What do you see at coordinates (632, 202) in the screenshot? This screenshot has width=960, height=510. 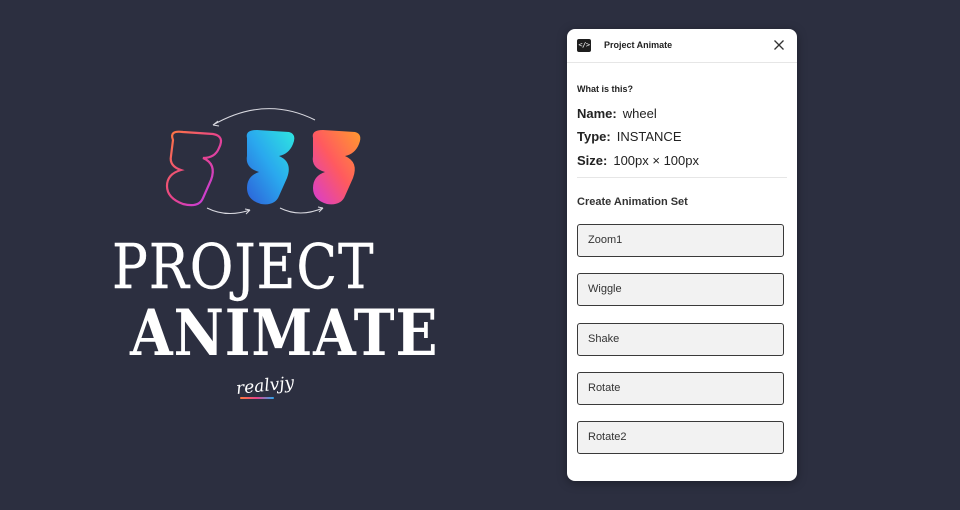 I see `animation-set-heading: Create Animation Set` at bounding box center [632, 202].